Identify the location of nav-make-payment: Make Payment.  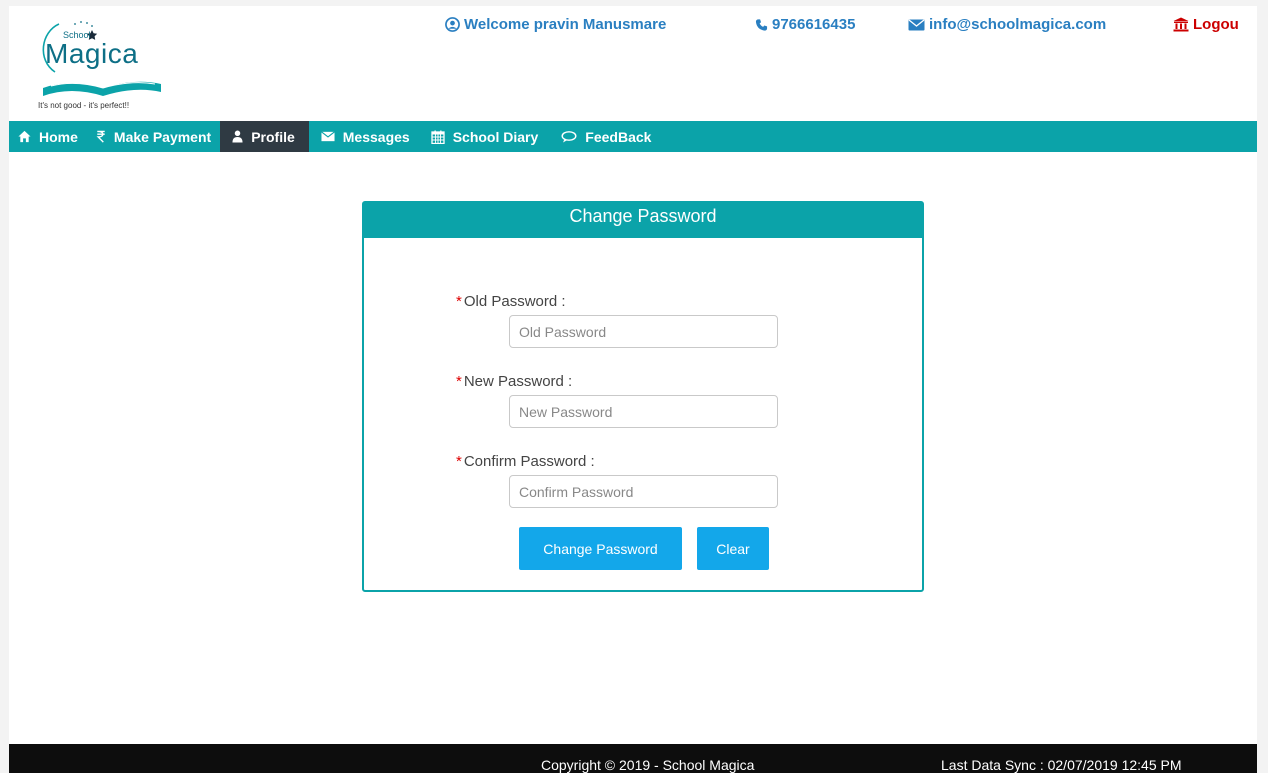
(153, 136).